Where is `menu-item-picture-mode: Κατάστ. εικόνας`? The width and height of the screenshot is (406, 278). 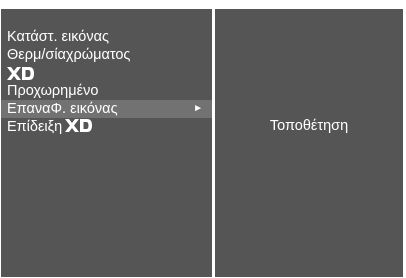
menu-item-picture-mode: Κατάστ. εικόνας is located at coordinates (106, 37).